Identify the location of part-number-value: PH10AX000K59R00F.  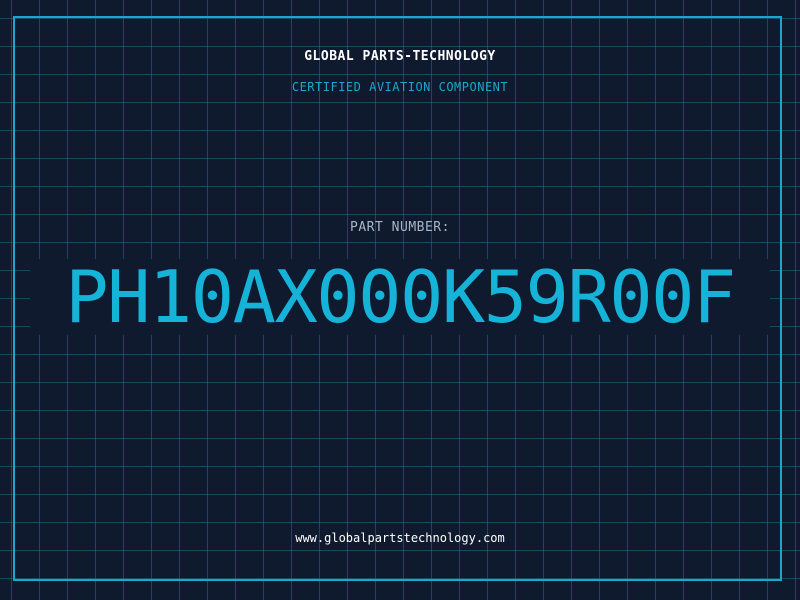
(400, 297).